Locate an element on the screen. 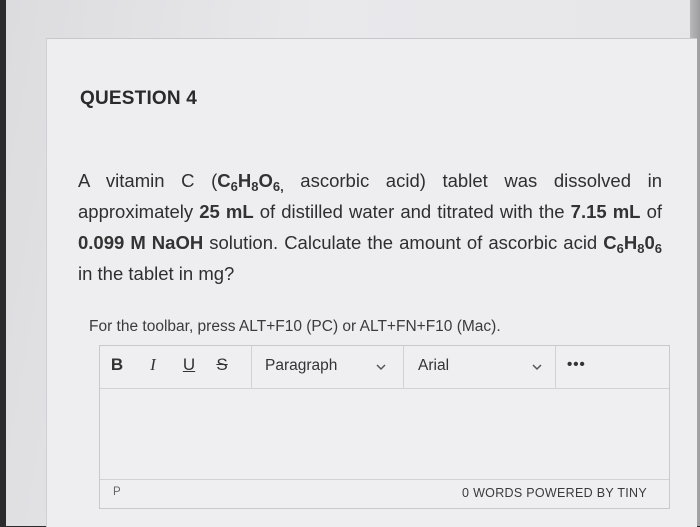  strikethrough-button: S is located at coordinates (222, 365).